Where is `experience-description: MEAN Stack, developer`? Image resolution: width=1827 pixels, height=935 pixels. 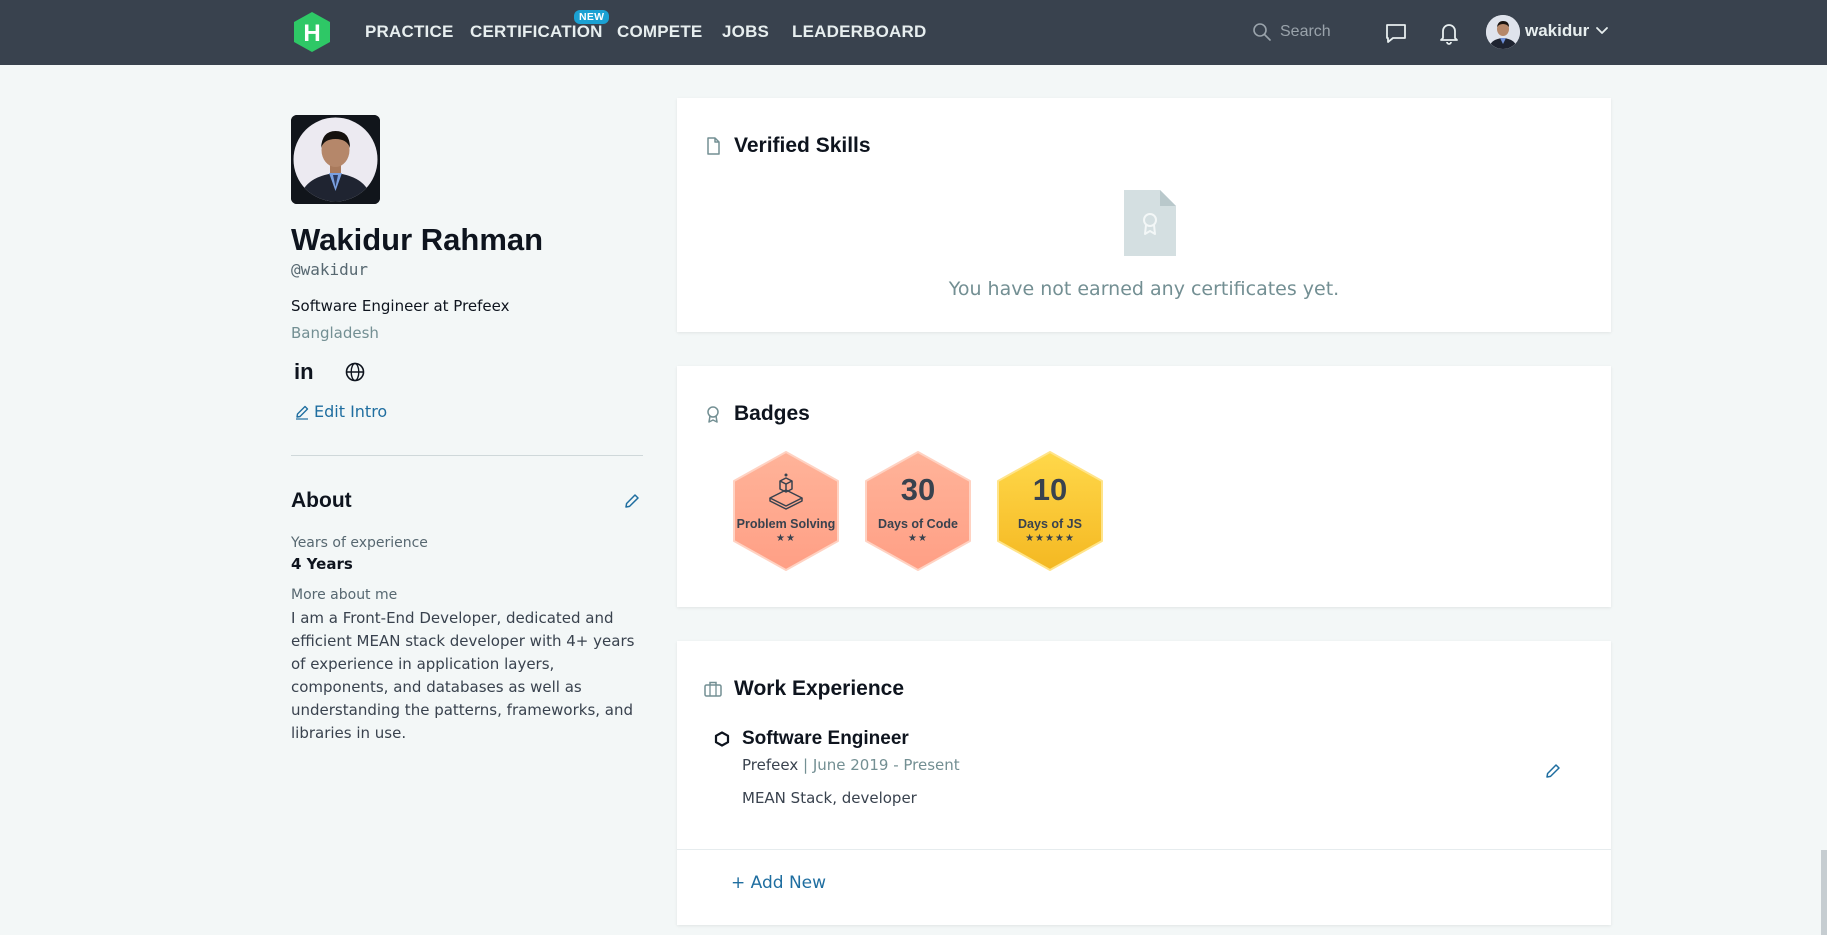
experience-description: MEAN Stack, developer is located at coordinates (829, 798).